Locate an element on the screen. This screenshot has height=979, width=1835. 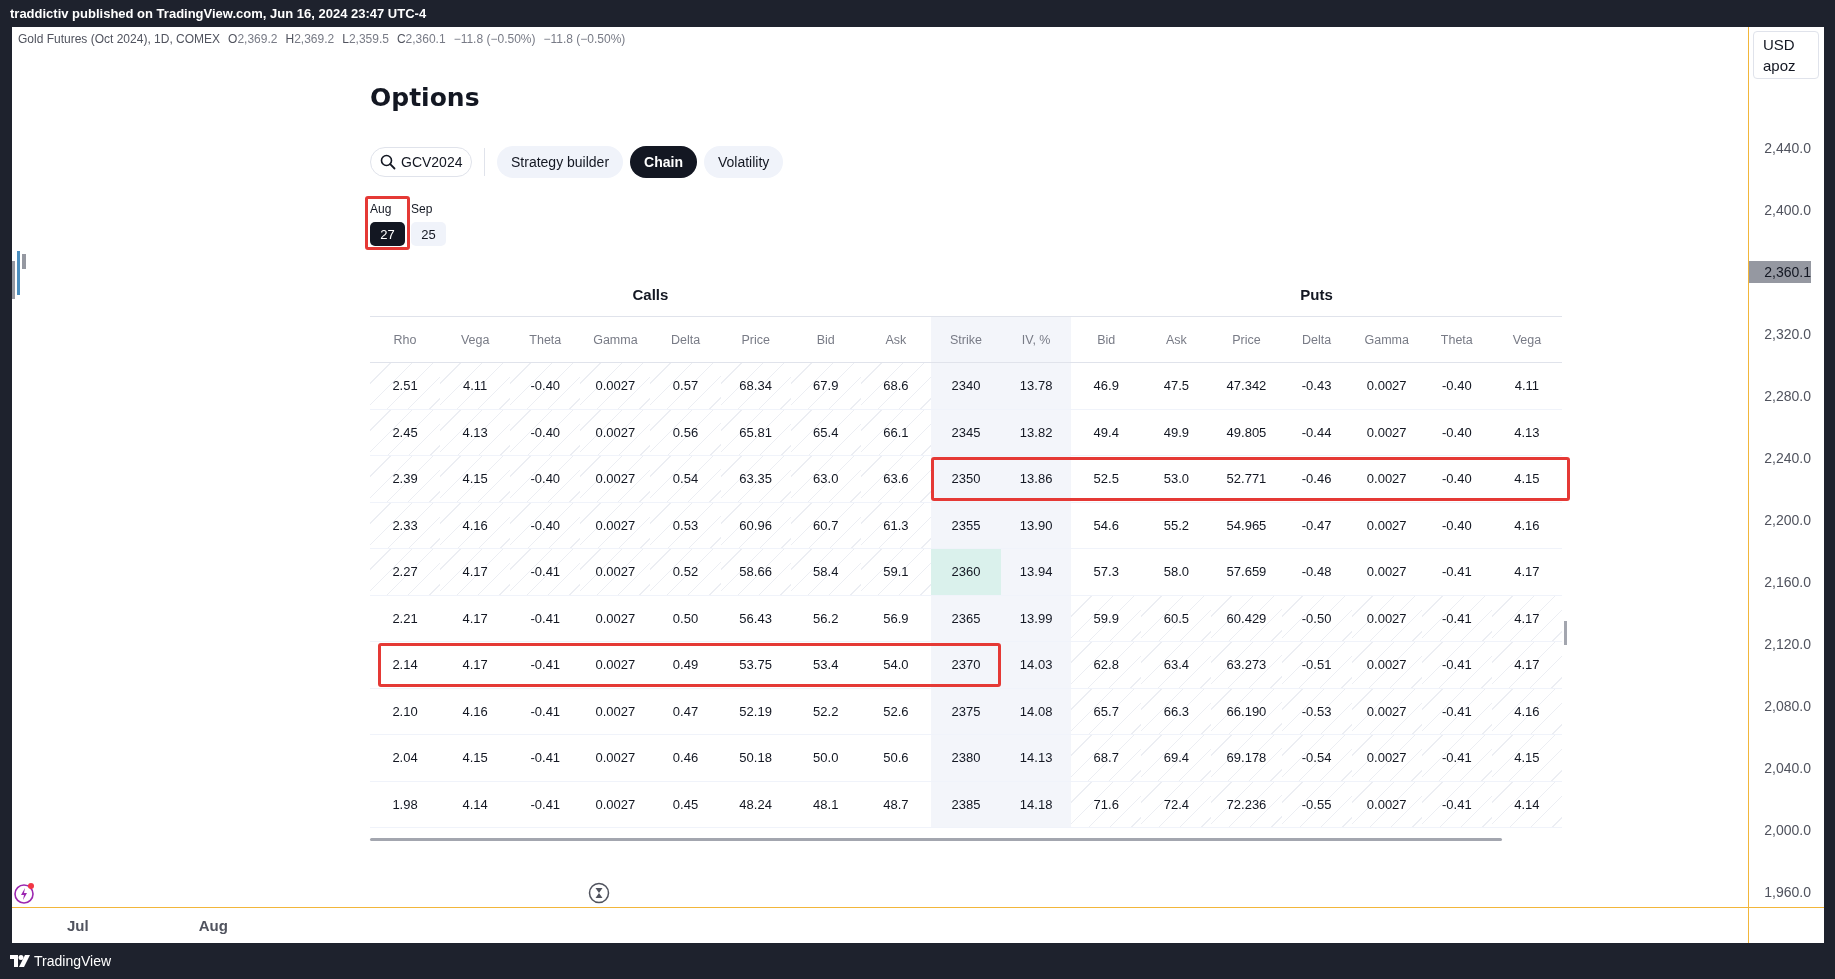
column-header: Delta is located at coordinates (1317, 340).